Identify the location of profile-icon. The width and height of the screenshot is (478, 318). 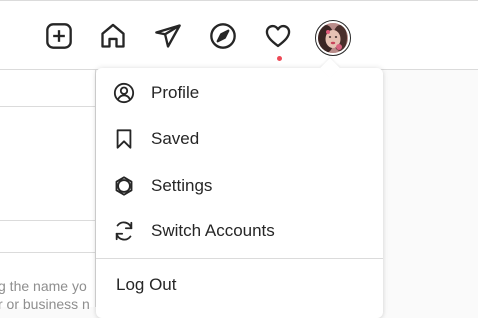
(124, 93).